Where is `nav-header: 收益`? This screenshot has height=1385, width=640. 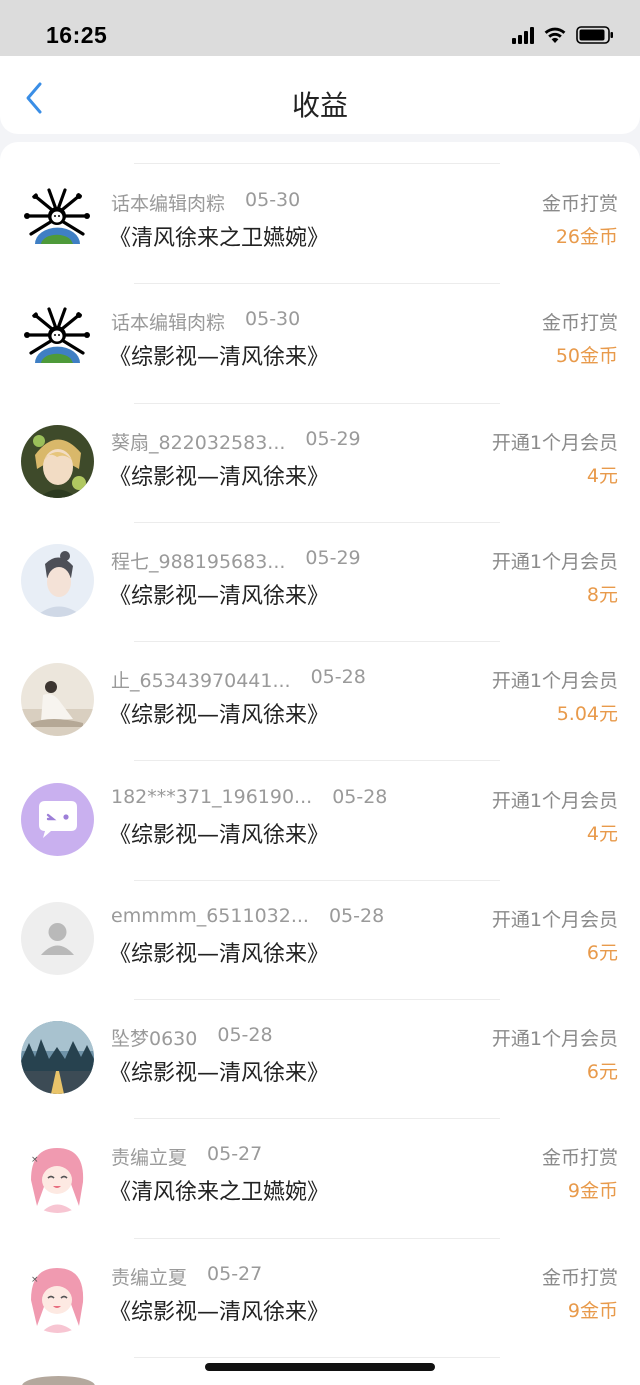 nav-header: 收益 is located at coordinates (320, 95).